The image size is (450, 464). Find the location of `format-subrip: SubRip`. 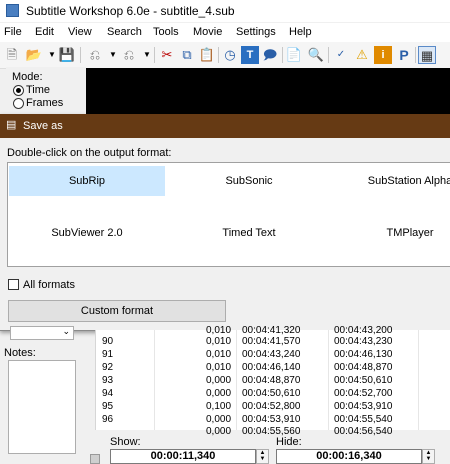

format-subrip: SubRip is located at coordinates (87, 181).